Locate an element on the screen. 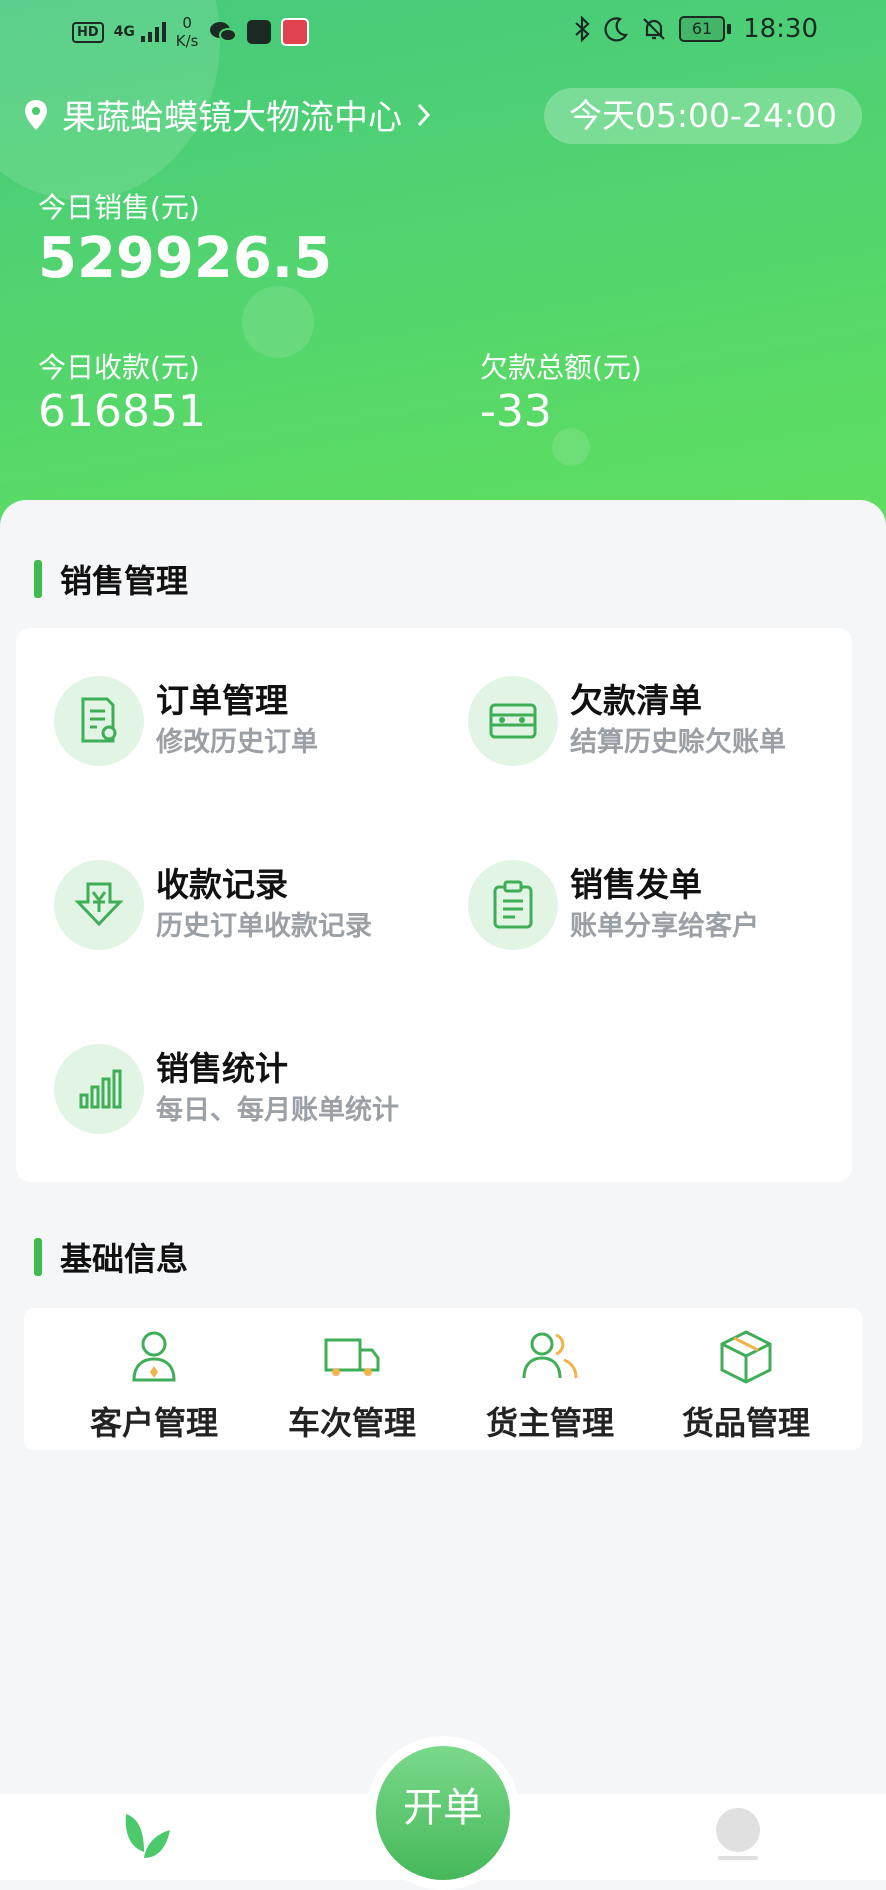 This screenshot has width=886, height=1890. package-icon is located at coordinates (746, 1357).